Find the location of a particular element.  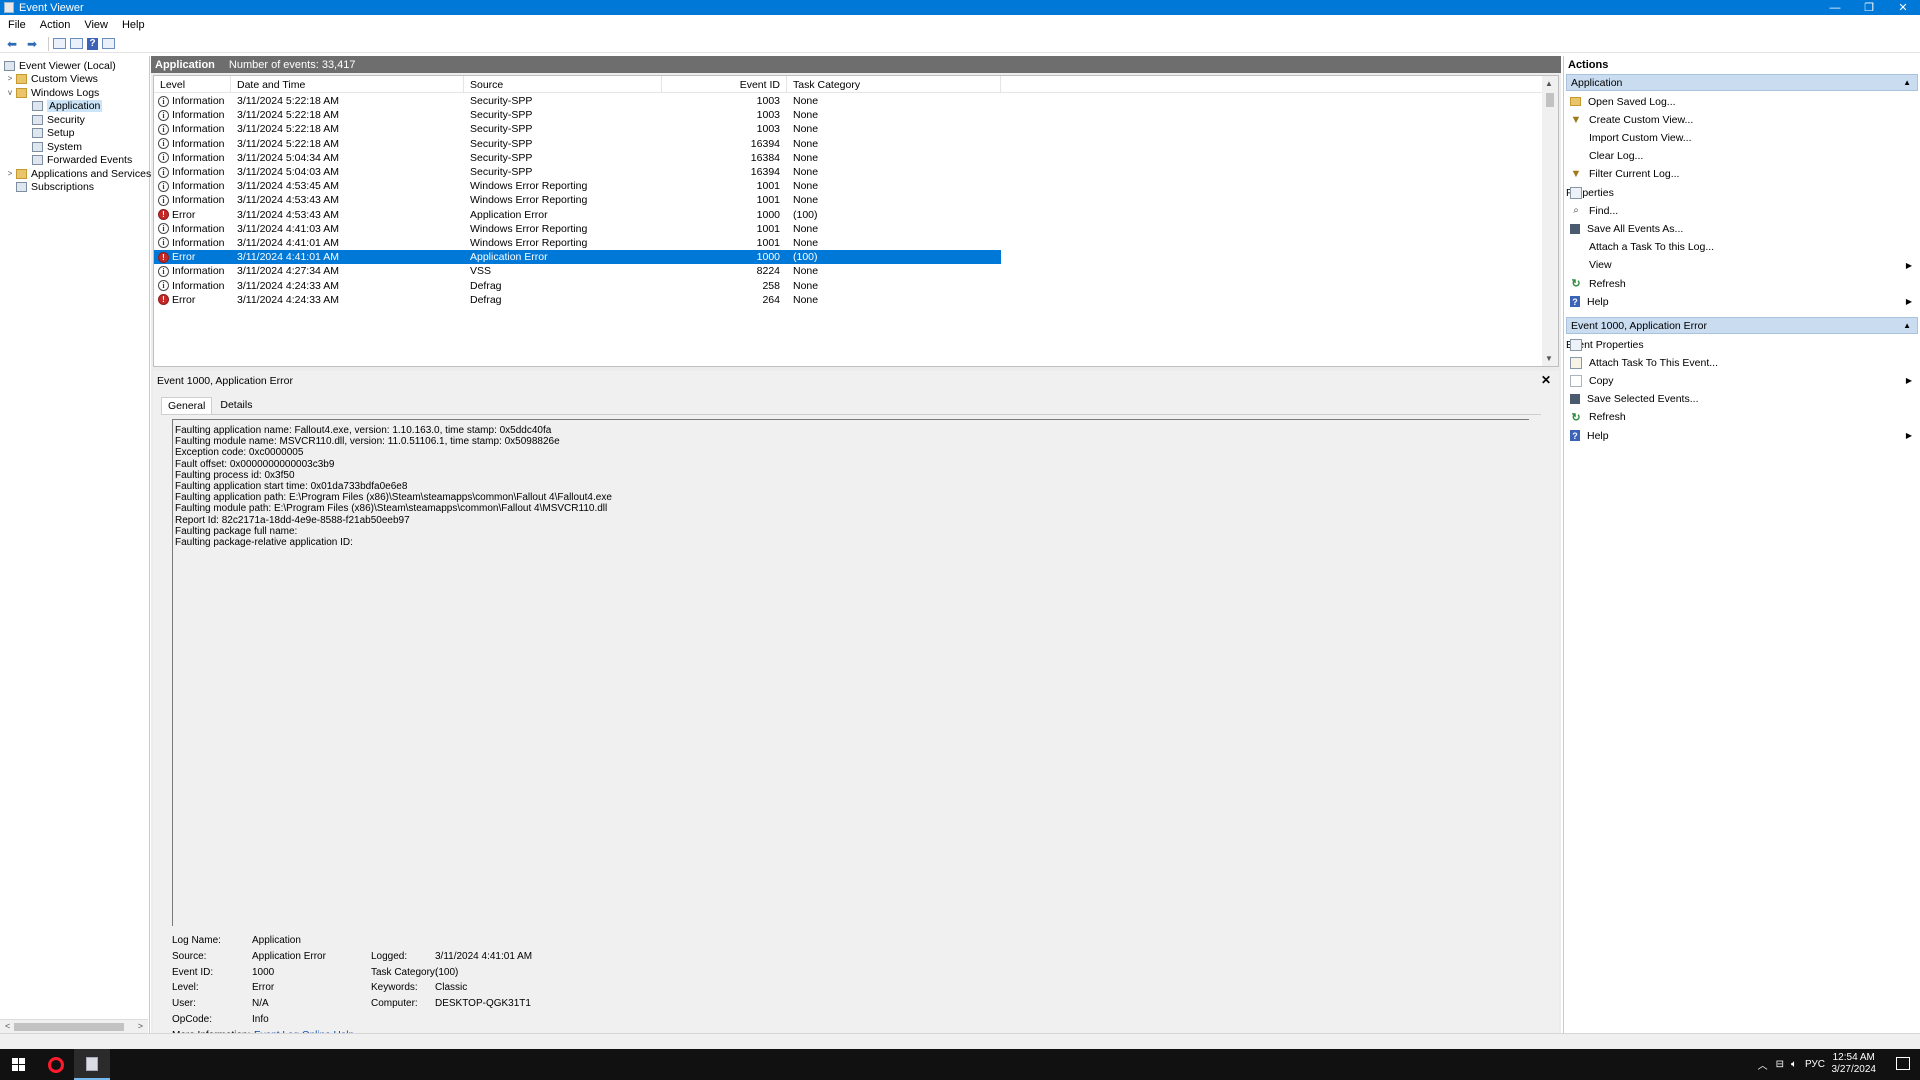

action-center-icon is located at coordinates (1903, 1063).